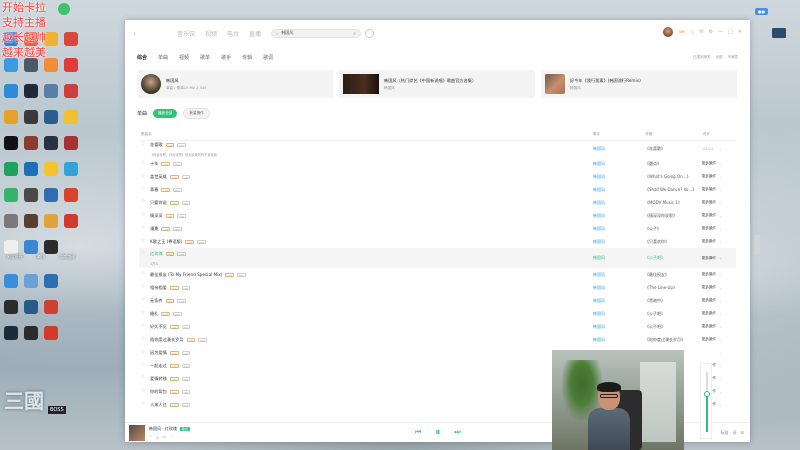 The image size is (800, 450). I want to click on song-name: 相亲相爱, so click(158, 288).